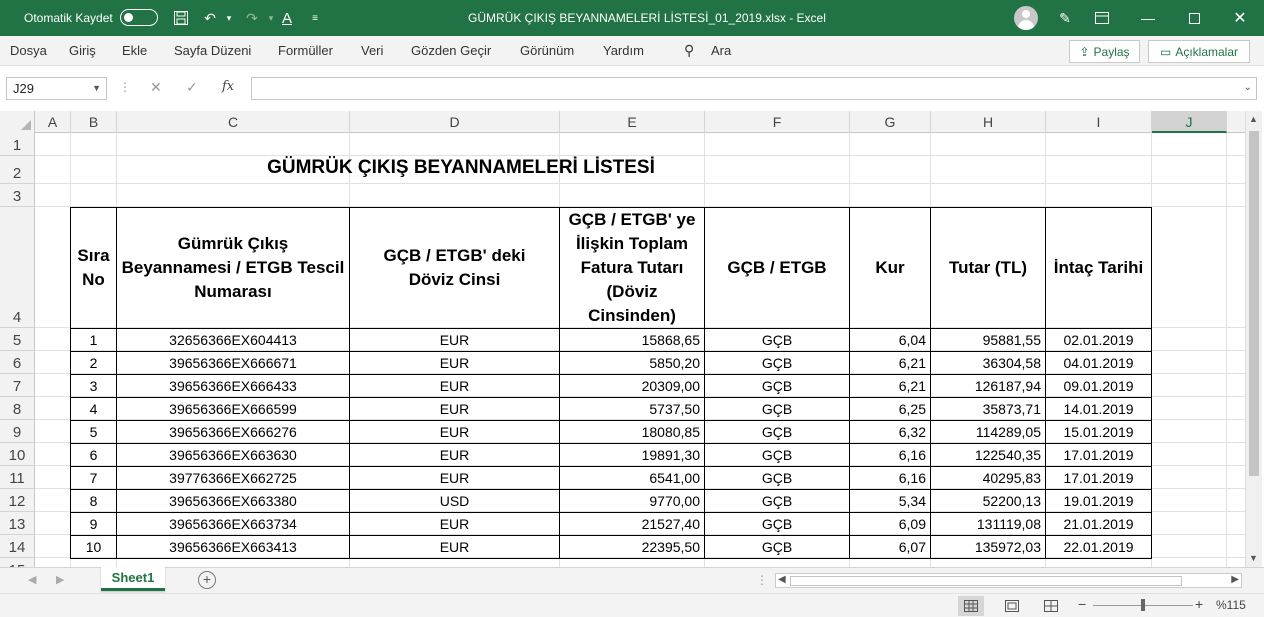  I want to click on cell-tutar: 131119,08, so click(988, 524).